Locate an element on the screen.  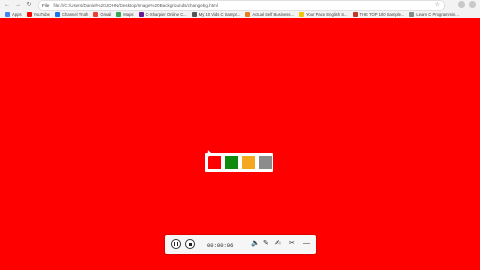
red-swatch is located at coordinates (214, 162).